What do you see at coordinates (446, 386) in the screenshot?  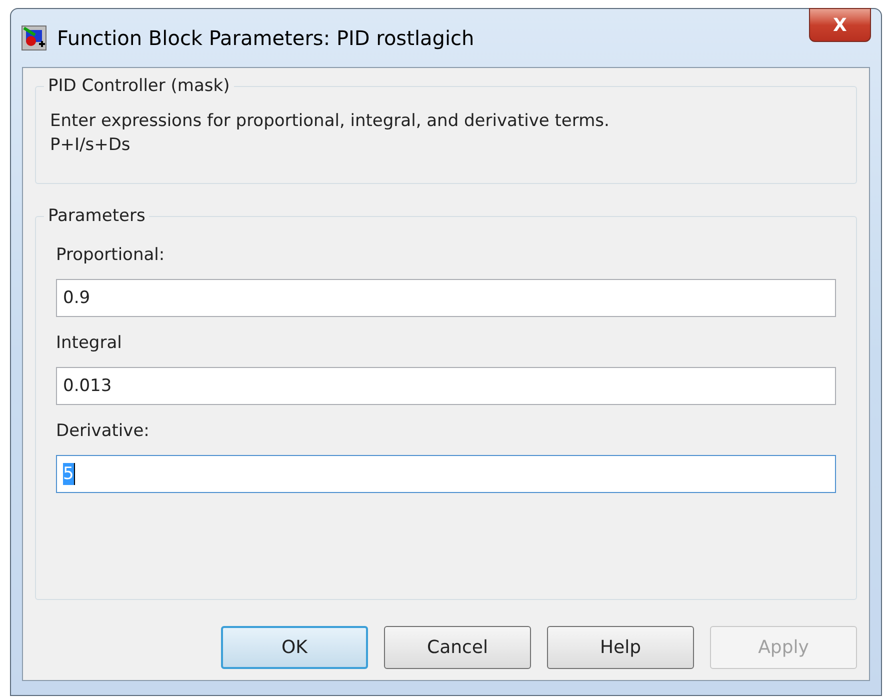 I see `input-field: 0.013` at bounding box center [446, 386].